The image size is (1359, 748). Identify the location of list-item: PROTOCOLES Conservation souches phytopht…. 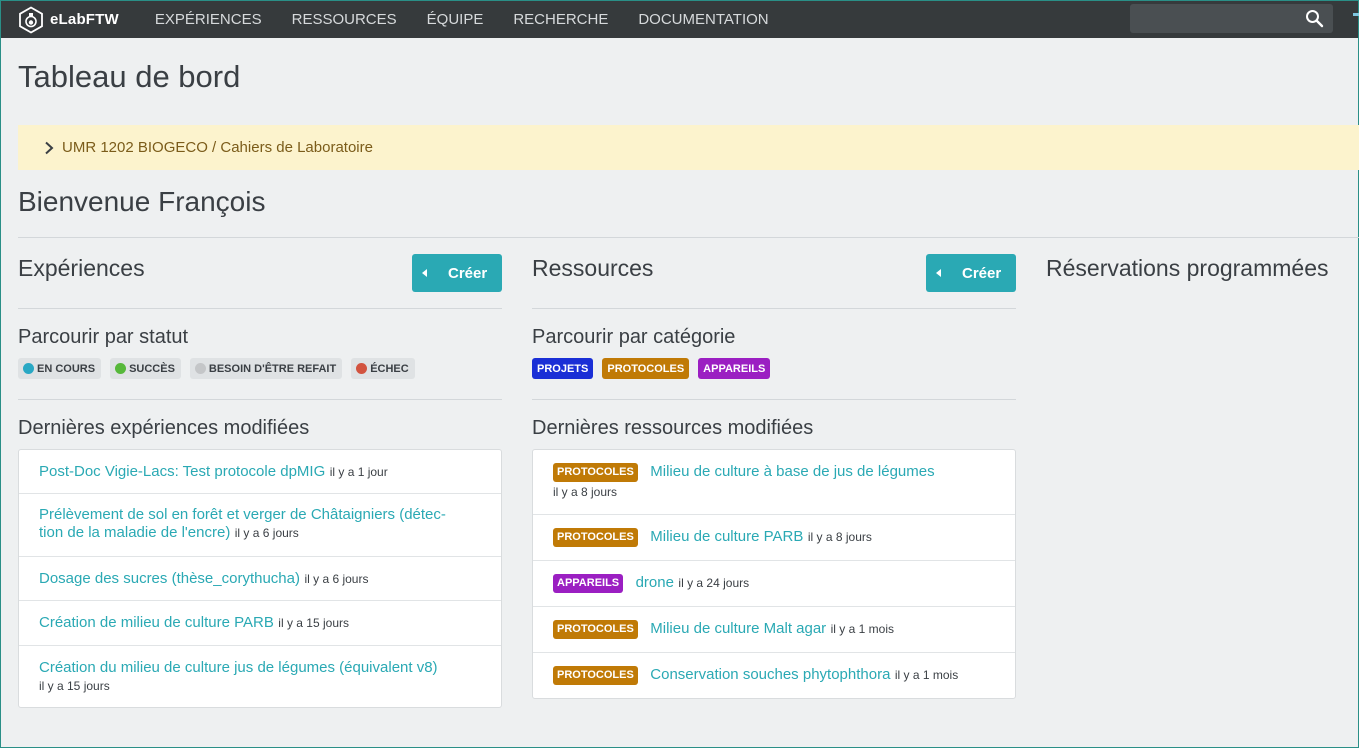
(774, 675).